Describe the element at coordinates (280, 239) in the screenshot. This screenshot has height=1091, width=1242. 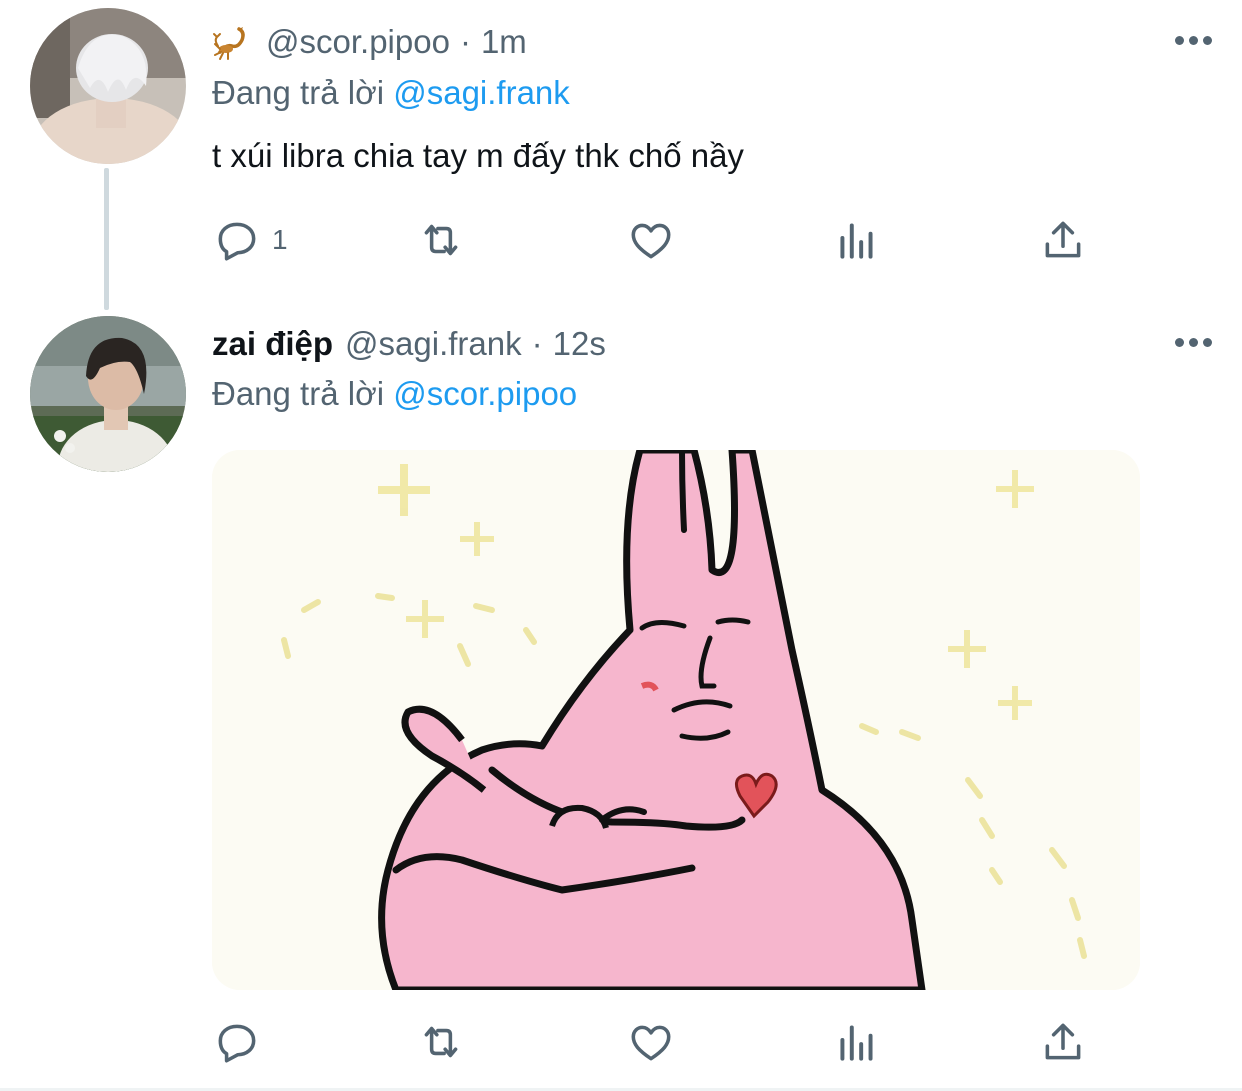
I see `reply-count: 1` at that location.